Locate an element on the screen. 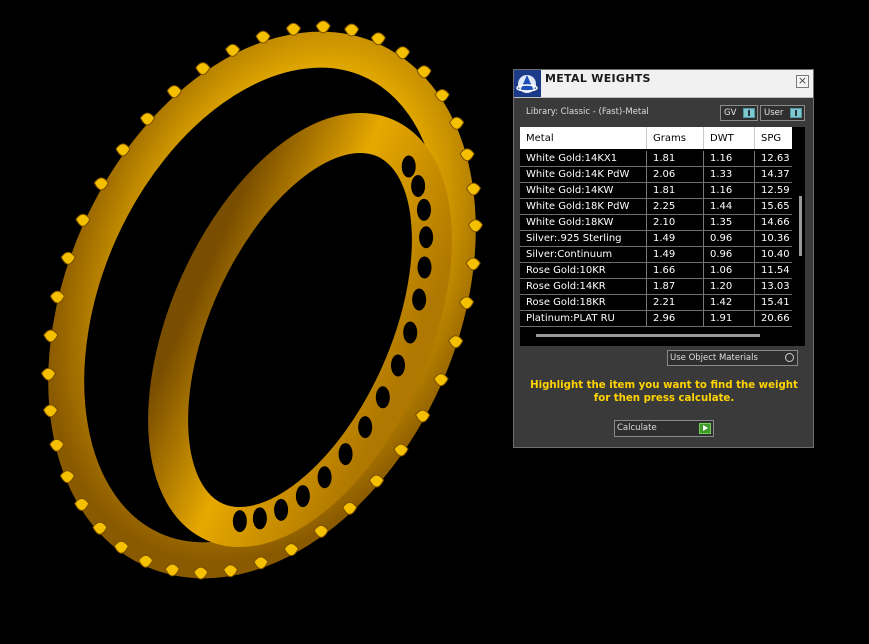 The width and height of the screenshot is (869, 644). column-header-grams: Grams is located at coordinates (675, 138).